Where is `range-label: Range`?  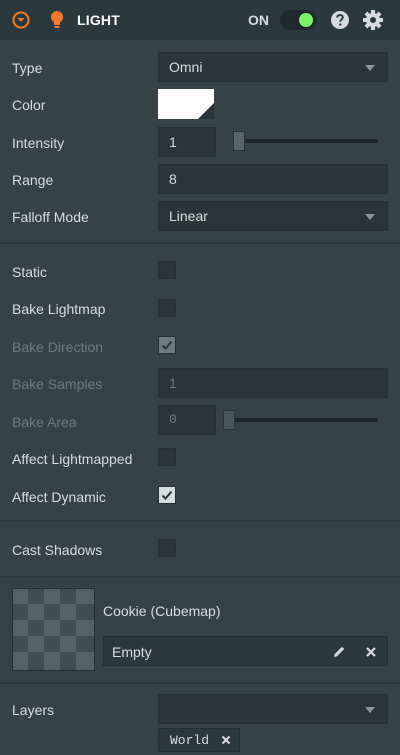
range-label: Range is located at coordinates (33, 180).